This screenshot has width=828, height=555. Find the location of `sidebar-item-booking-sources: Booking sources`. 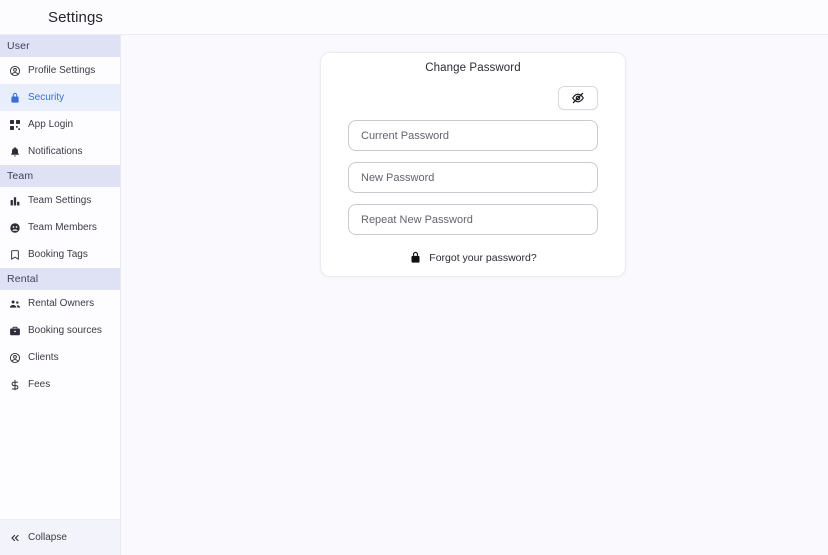

sidebar-item-booking-sources: Booking sources is located at coordinates (60, 330).